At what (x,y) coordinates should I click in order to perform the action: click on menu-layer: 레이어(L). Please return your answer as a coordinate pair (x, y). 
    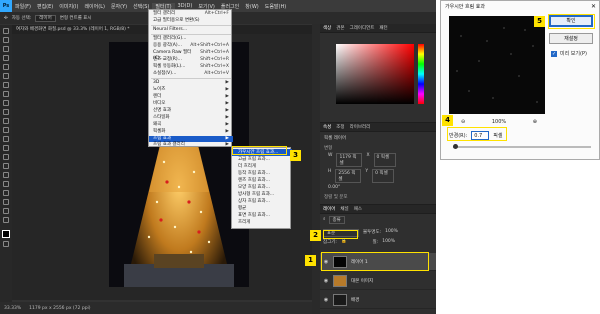
    Looking at the image, I should click on (94, 6).